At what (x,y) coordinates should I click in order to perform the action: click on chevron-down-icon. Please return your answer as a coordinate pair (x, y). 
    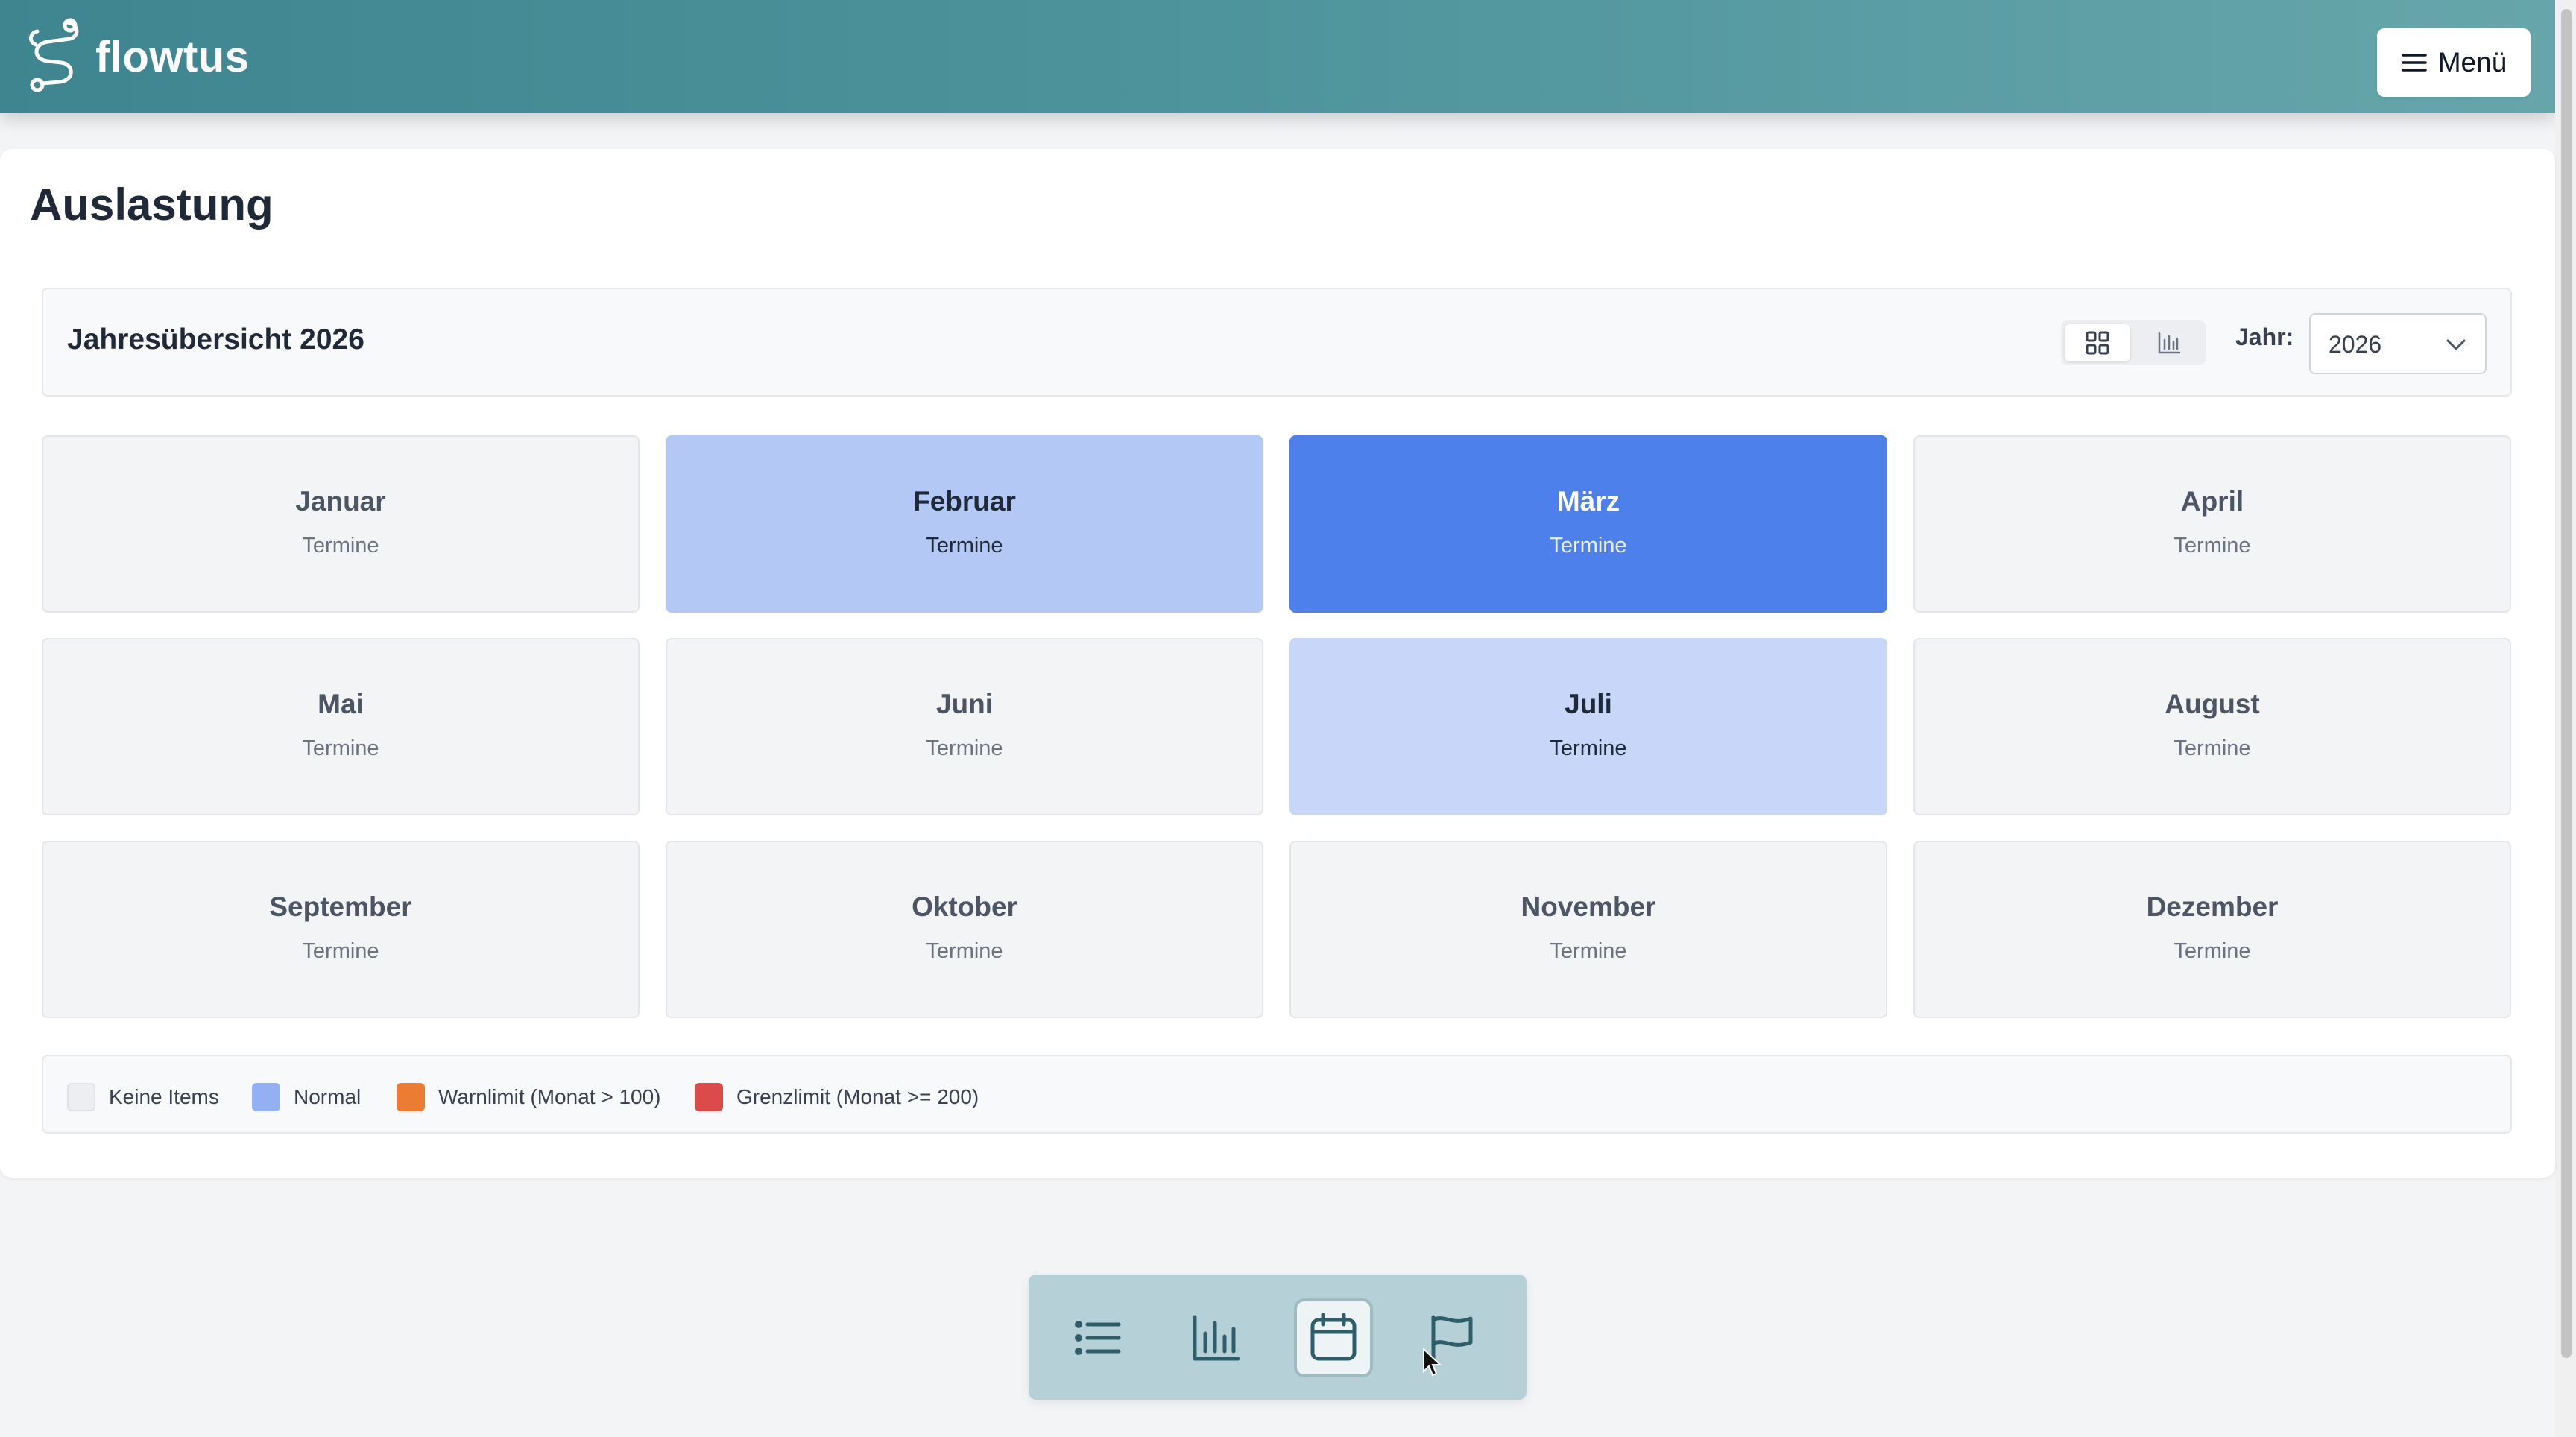
    Looking at the image, I should click on (2456, 344).